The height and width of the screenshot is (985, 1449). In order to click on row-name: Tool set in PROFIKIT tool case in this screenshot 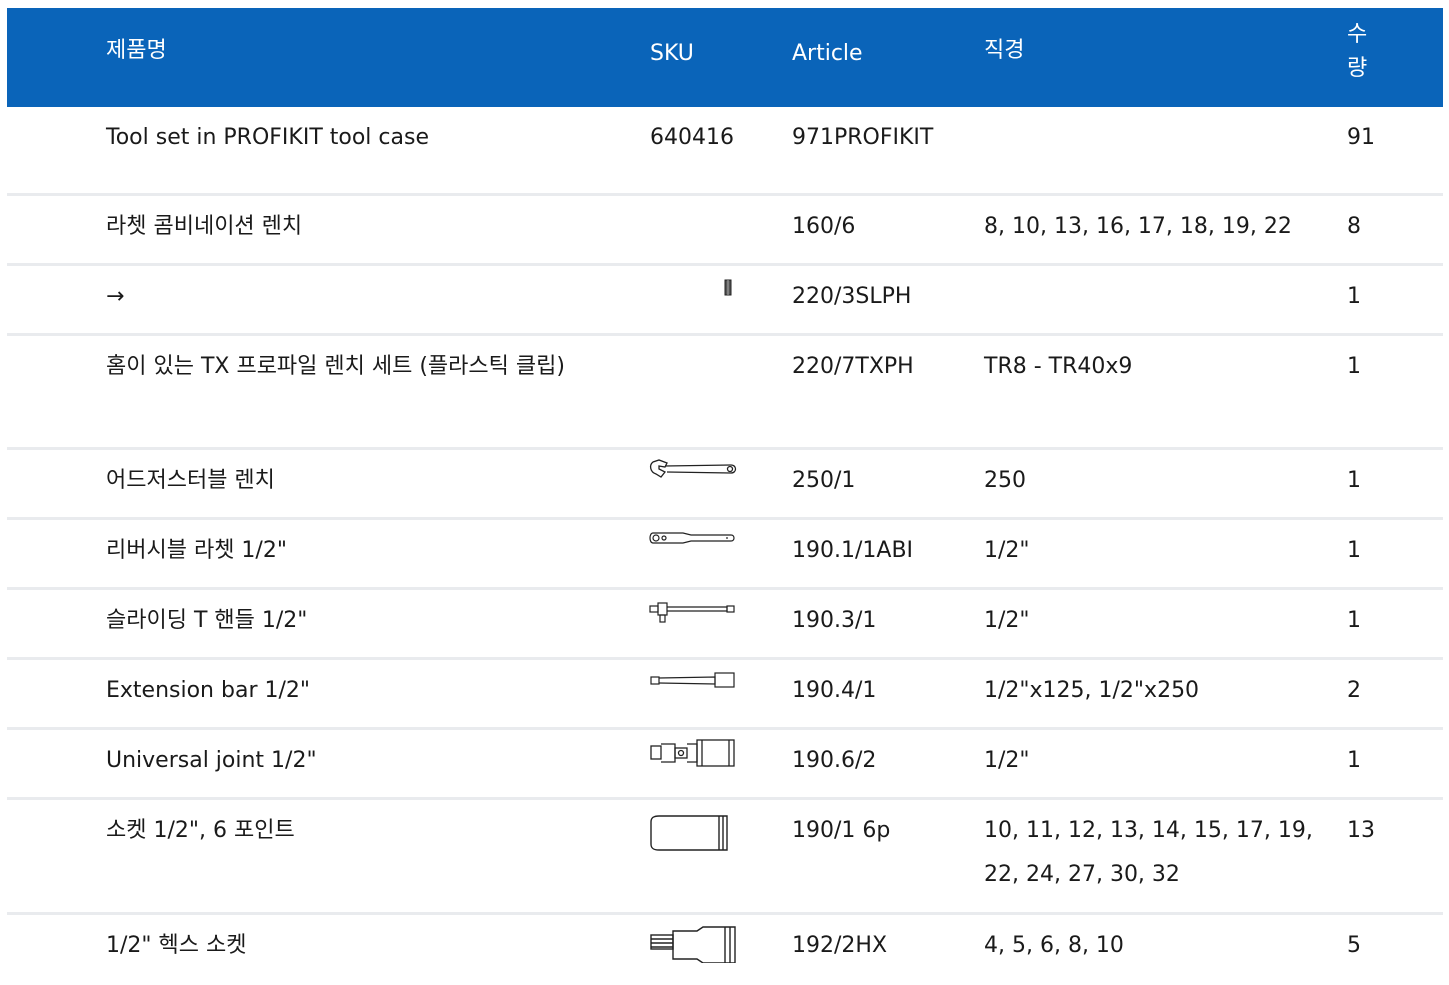, I will do `click(267, 137)`.